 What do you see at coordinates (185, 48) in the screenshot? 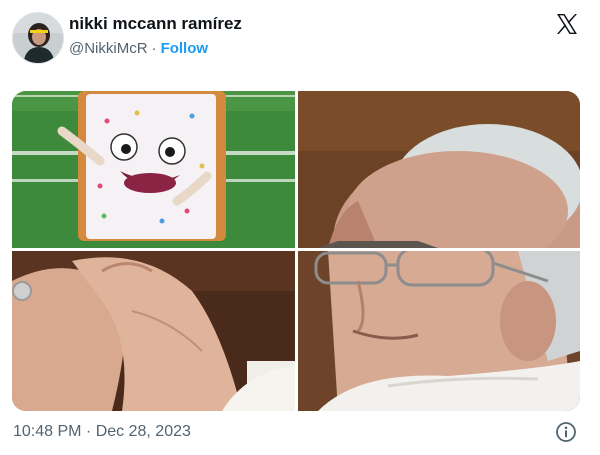
I see `follow-button: Follow` at bounding box center [185, 48].